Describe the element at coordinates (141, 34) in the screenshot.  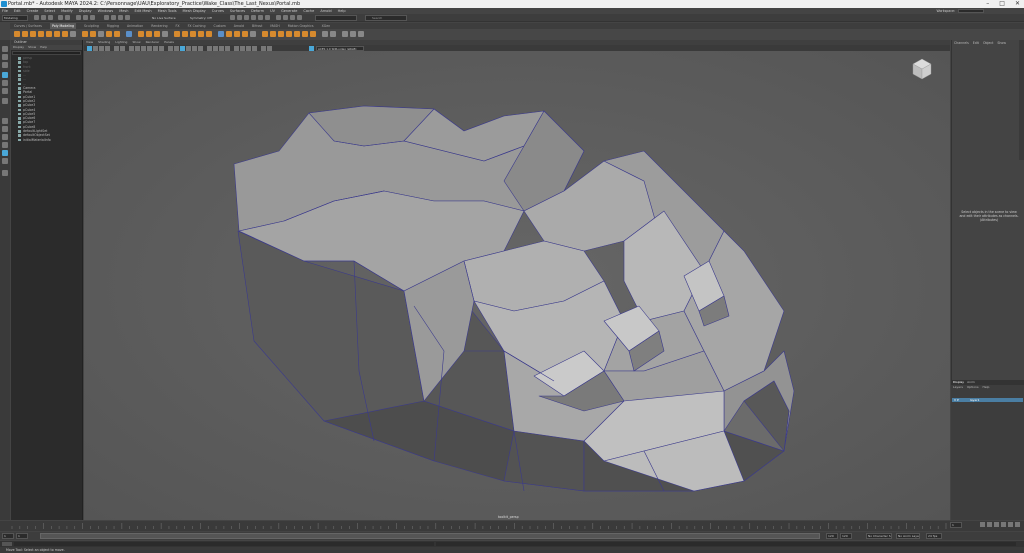
I see `extrude-icon` at that location.